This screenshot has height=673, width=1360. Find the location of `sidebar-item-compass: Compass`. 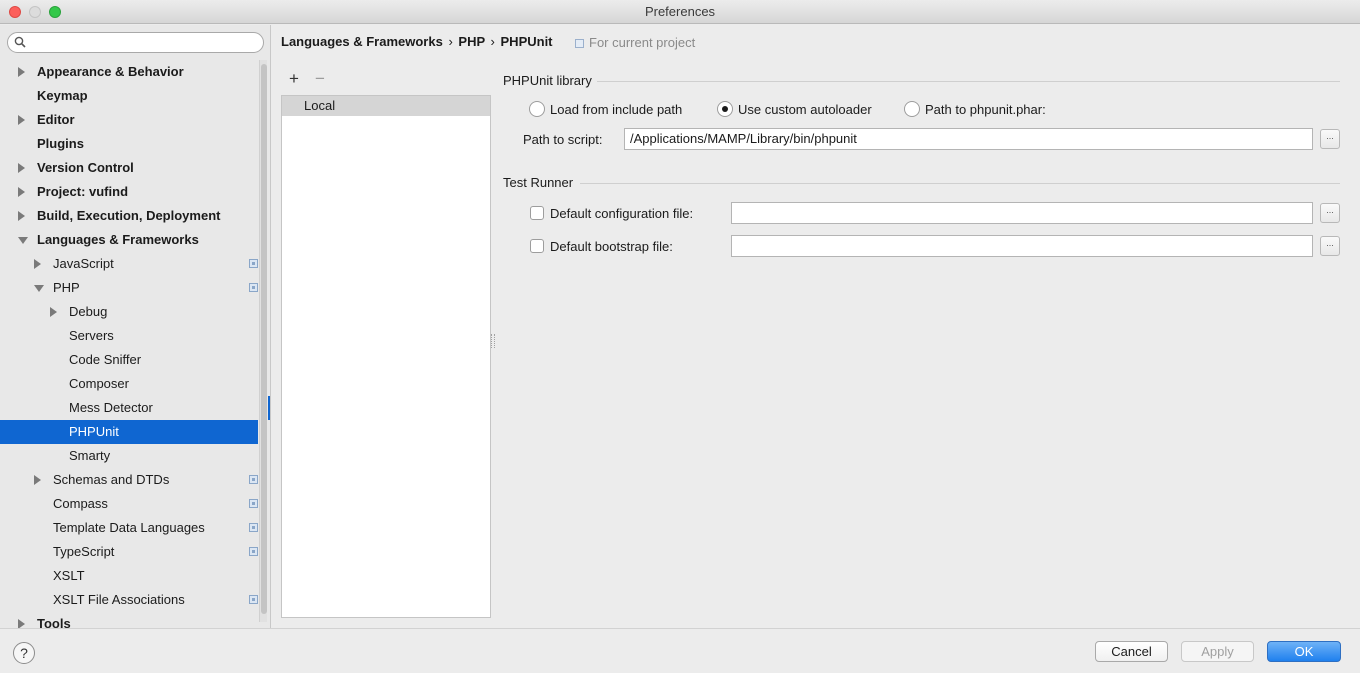

sidebar-item-compass: Compass is located at coordinates (129, 504).